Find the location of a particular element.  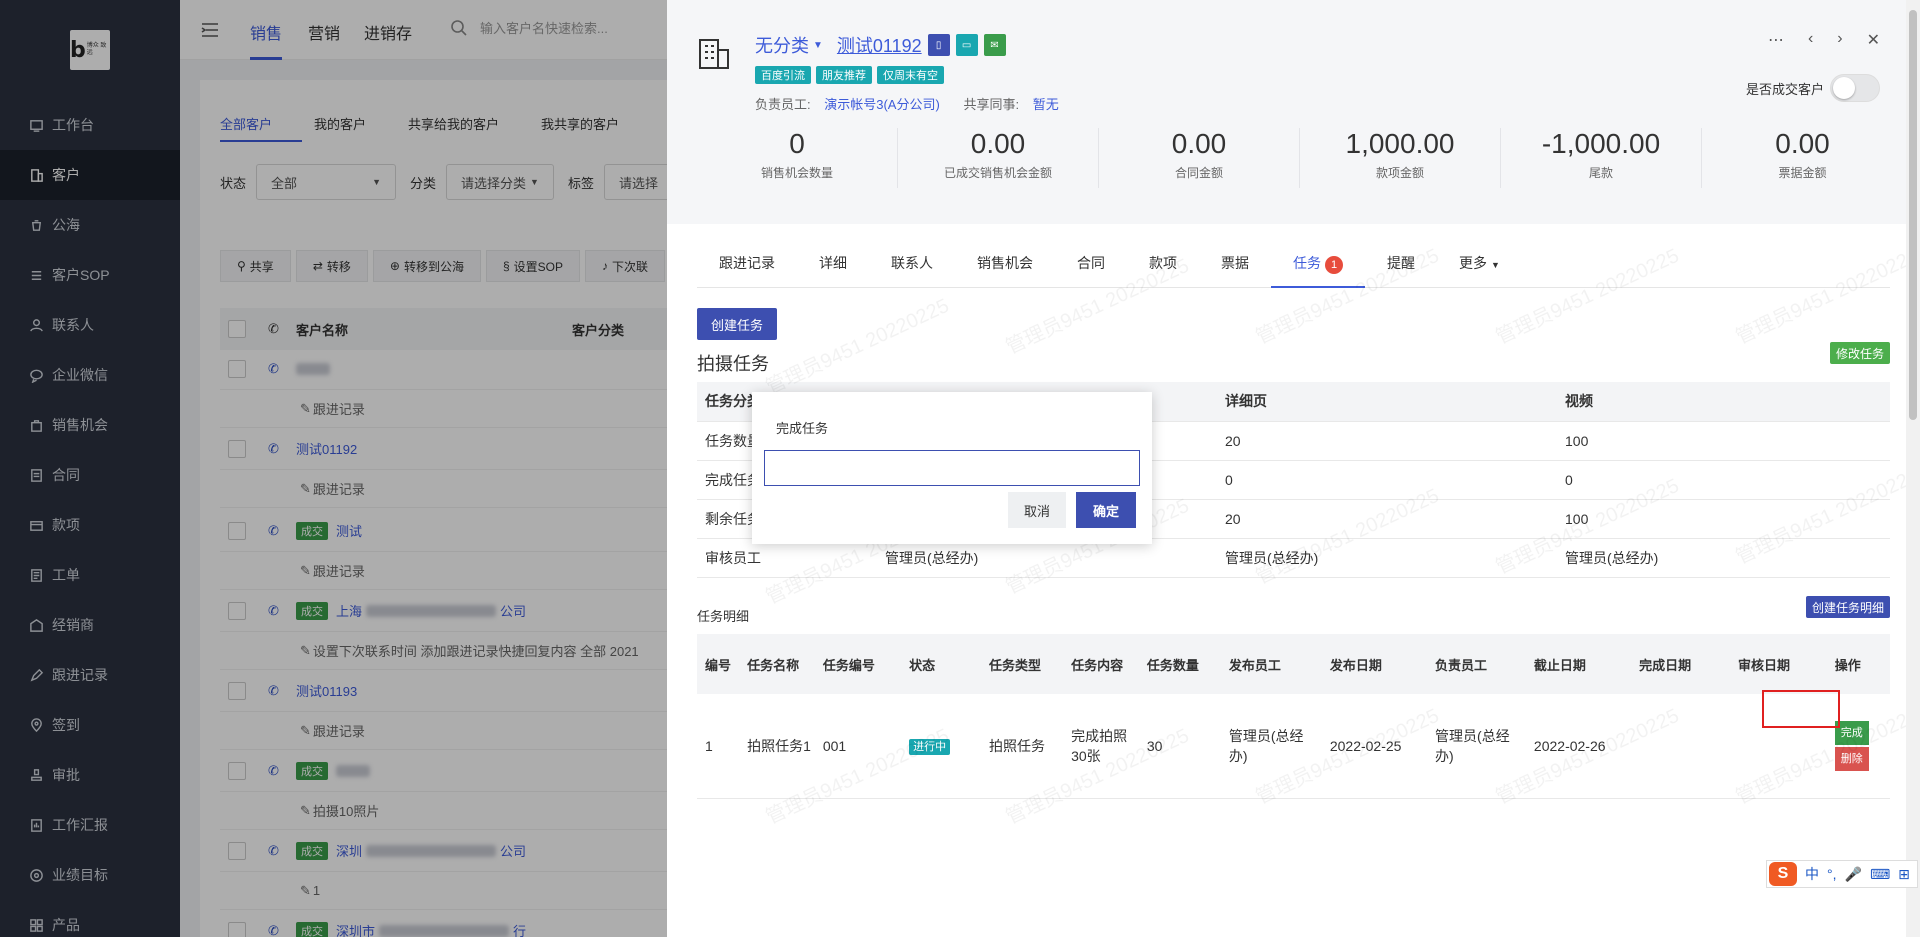

tab-6: 票据 is located at coordinates (1235, 268).